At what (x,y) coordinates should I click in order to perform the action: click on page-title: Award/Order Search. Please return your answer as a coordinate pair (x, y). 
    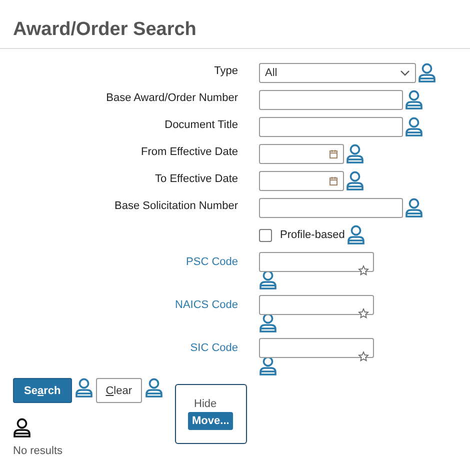
    Looking at the image, I should click on (105, 30).